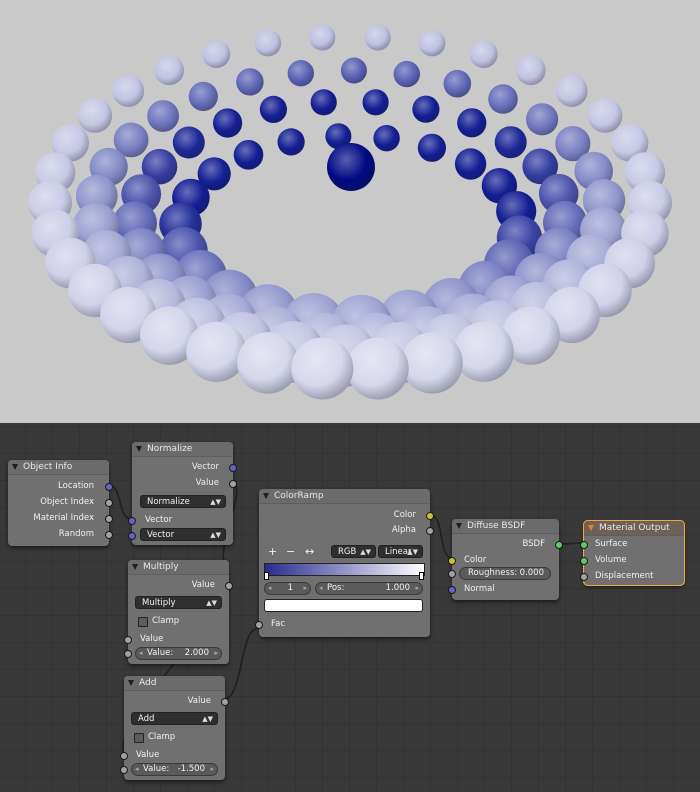 This screenshot has width=700, height=792. What do you see at coordinates (505, 573) in the screenshot?
I see `roughness-field: Roughness: 0.000` at bounding box center [505, 573].